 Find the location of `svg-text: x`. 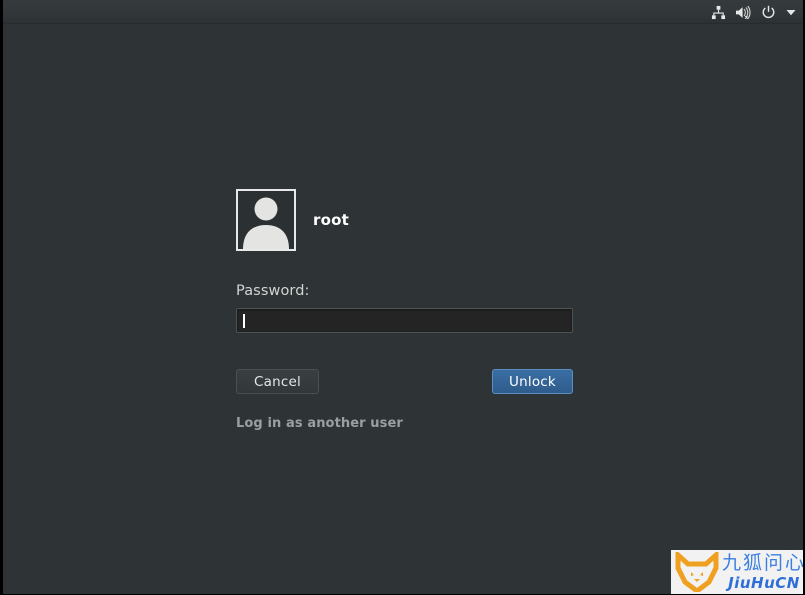

svg-text: x is located at coordinates (747, 17).